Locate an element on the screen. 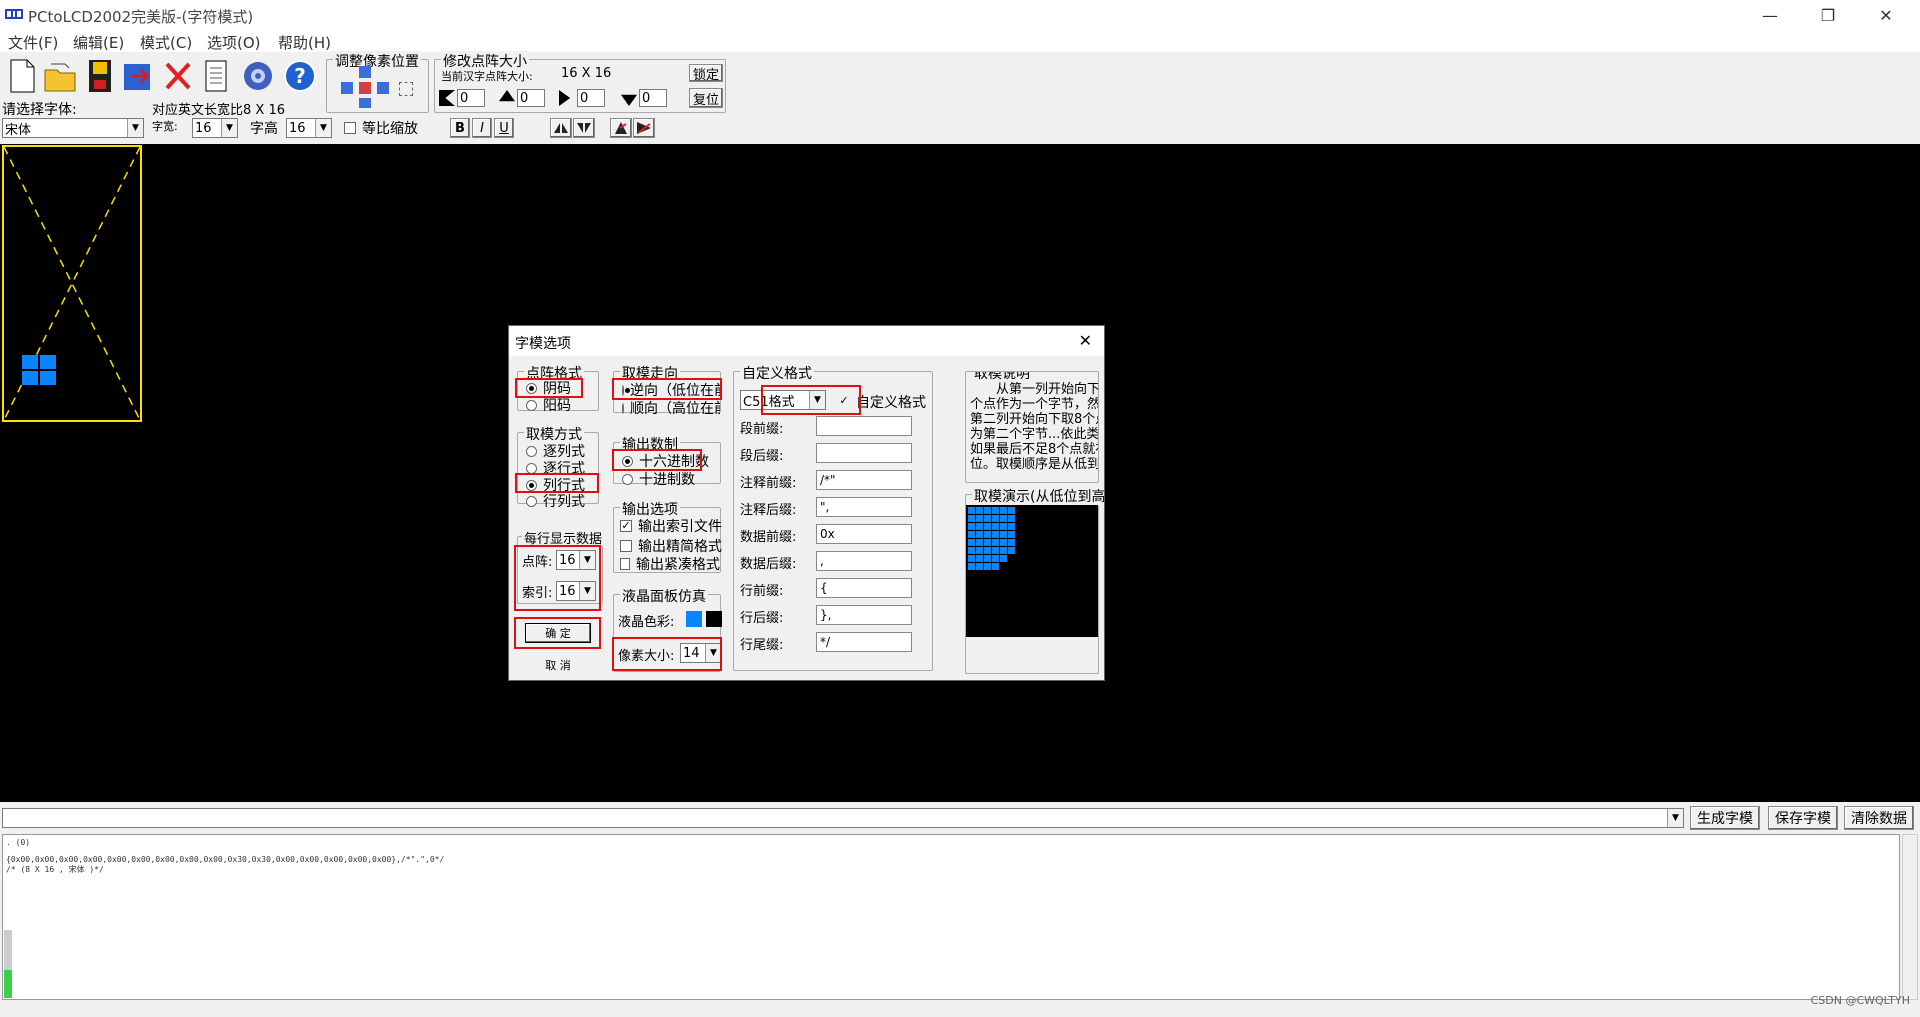 Image resolution: width=1920 pixels, height=1017 pixels. italic-button: I is located at coordinates (482, 128).